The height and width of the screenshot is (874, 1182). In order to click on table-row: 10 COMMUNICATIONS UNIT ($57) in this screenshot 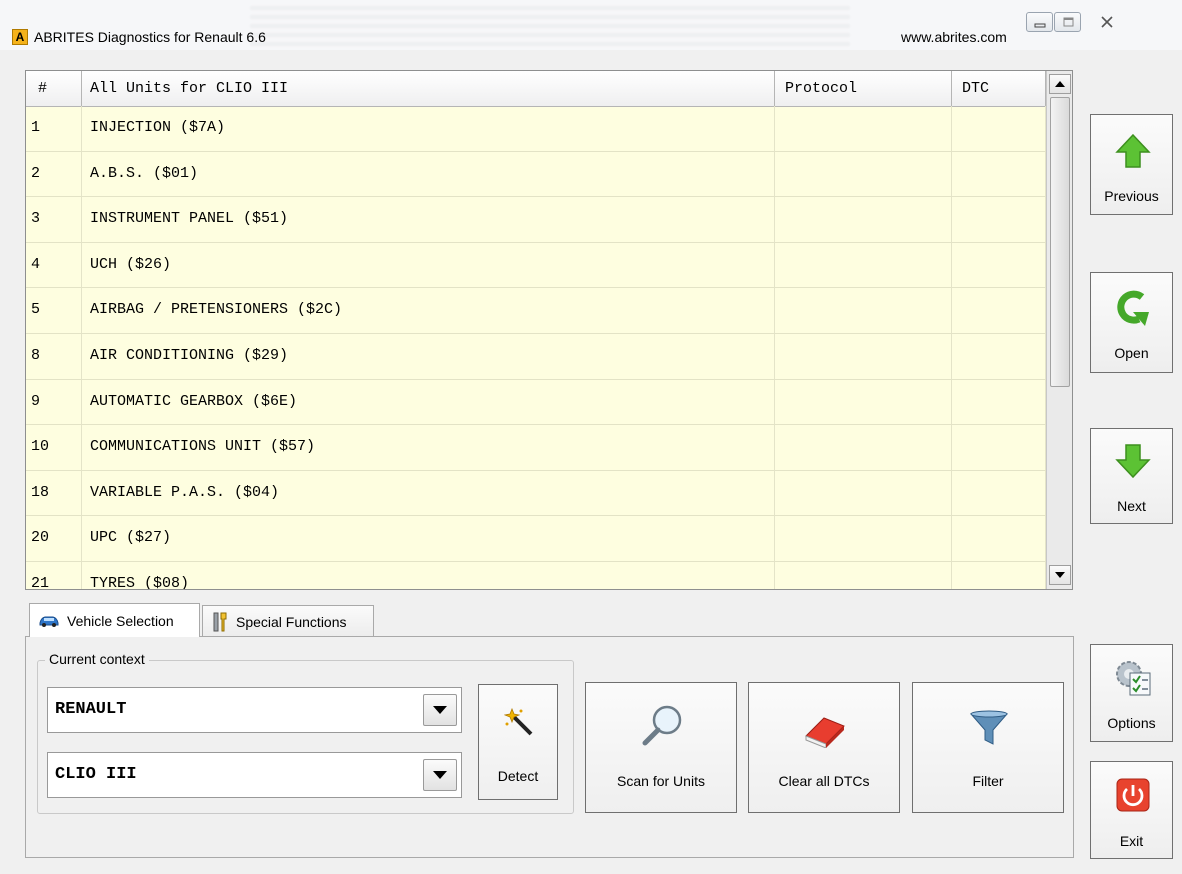, I will do `click(536, 448)`.